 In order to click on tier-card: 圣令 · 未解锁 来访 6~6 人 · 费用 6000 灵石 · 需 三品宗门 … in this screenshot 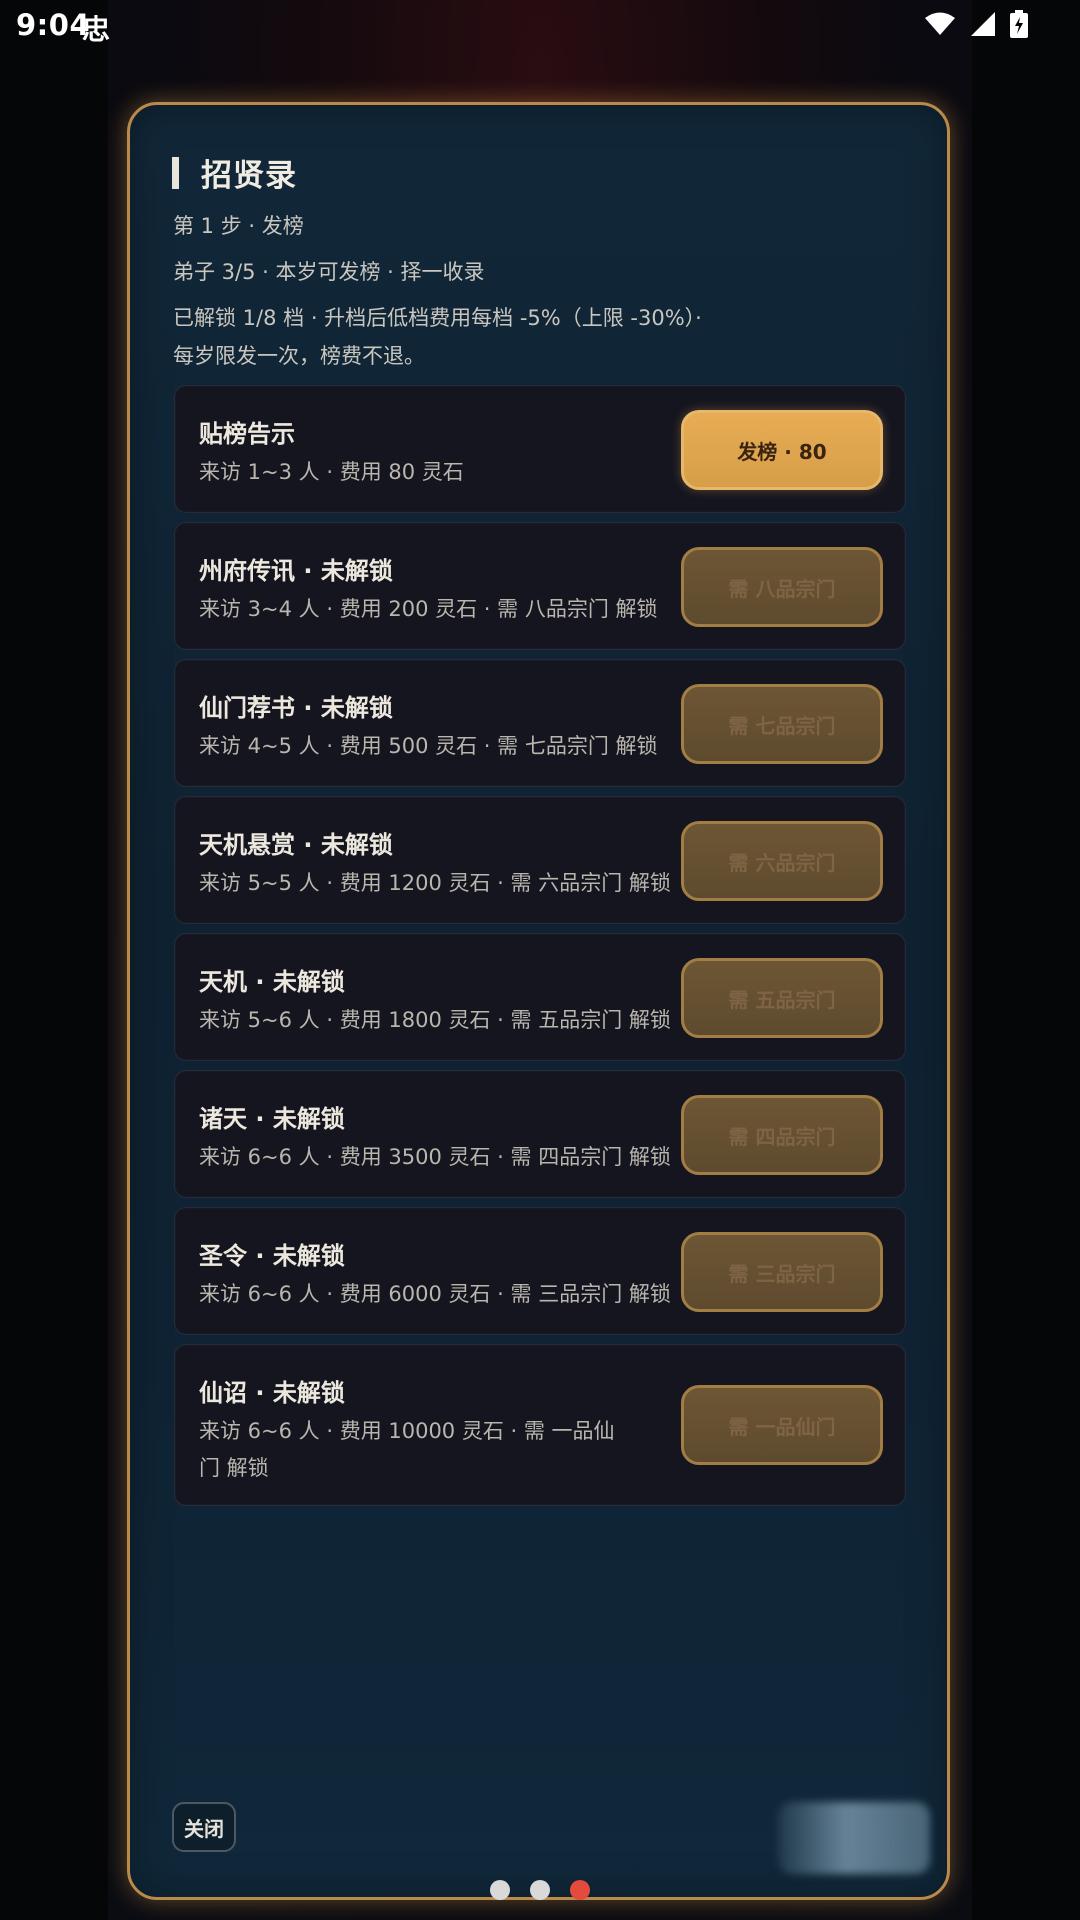, I will do `click(540, 1271)`.